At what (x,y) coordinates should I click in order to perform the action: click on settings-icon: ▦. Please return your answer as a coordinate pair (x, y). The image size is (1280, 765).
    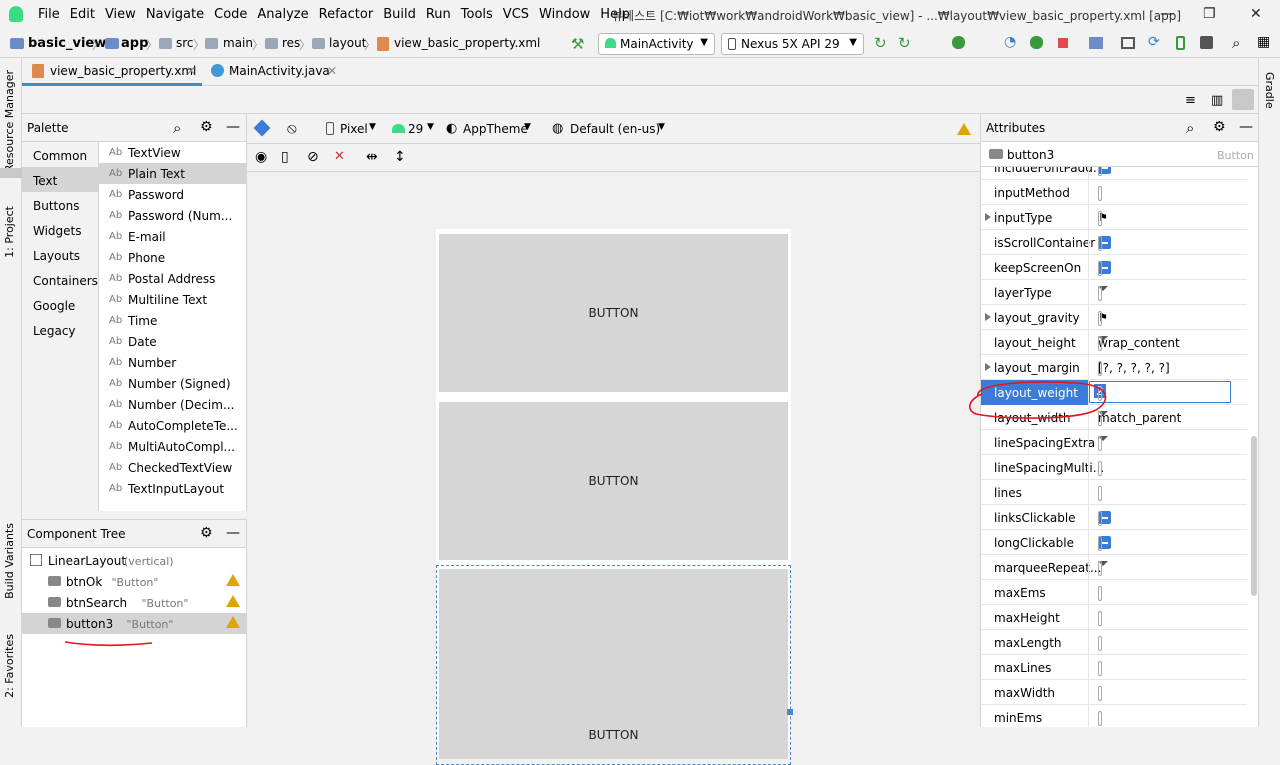
    Looking at the image, I should click on (1263, 42).